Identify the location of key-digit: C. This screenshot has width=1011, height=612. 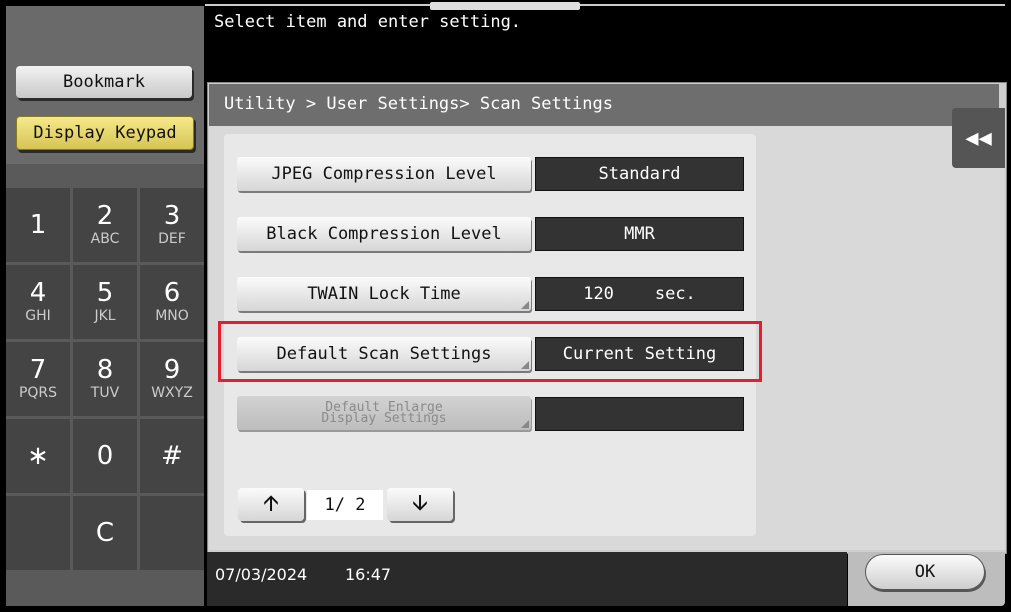
(105, 533).